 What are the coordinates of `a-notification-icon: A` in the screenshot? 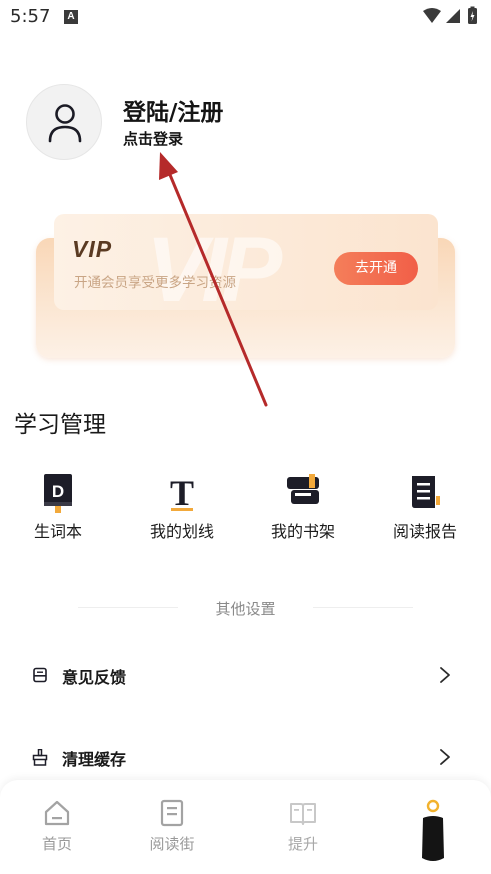 It's located at (71, 17).